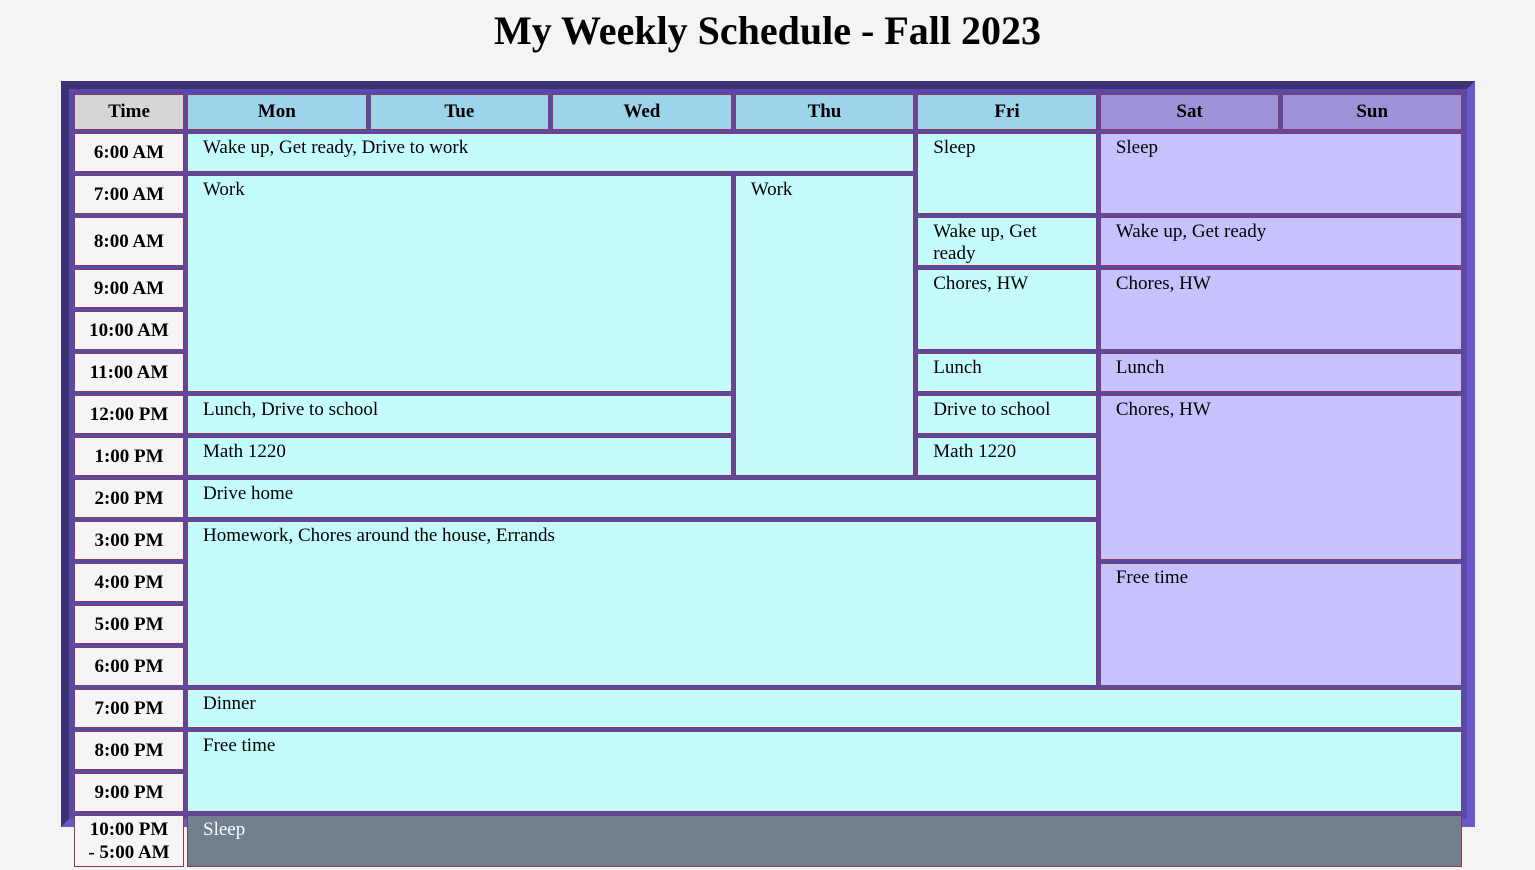  What do you see at coordinates (129, 792) in the screenshot?
I see `time-label: 9:00 PM` at bounding box center [129, 792].